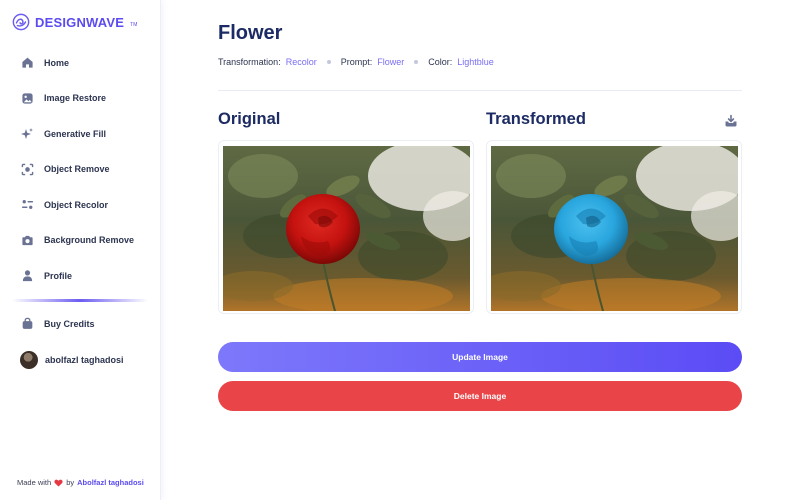 The width and height of the screenshot is (800, 500). Describe the element at coordinates (76, 204) in the screenshot. I see `sidebar-item-label: Object Recolor` at that location.